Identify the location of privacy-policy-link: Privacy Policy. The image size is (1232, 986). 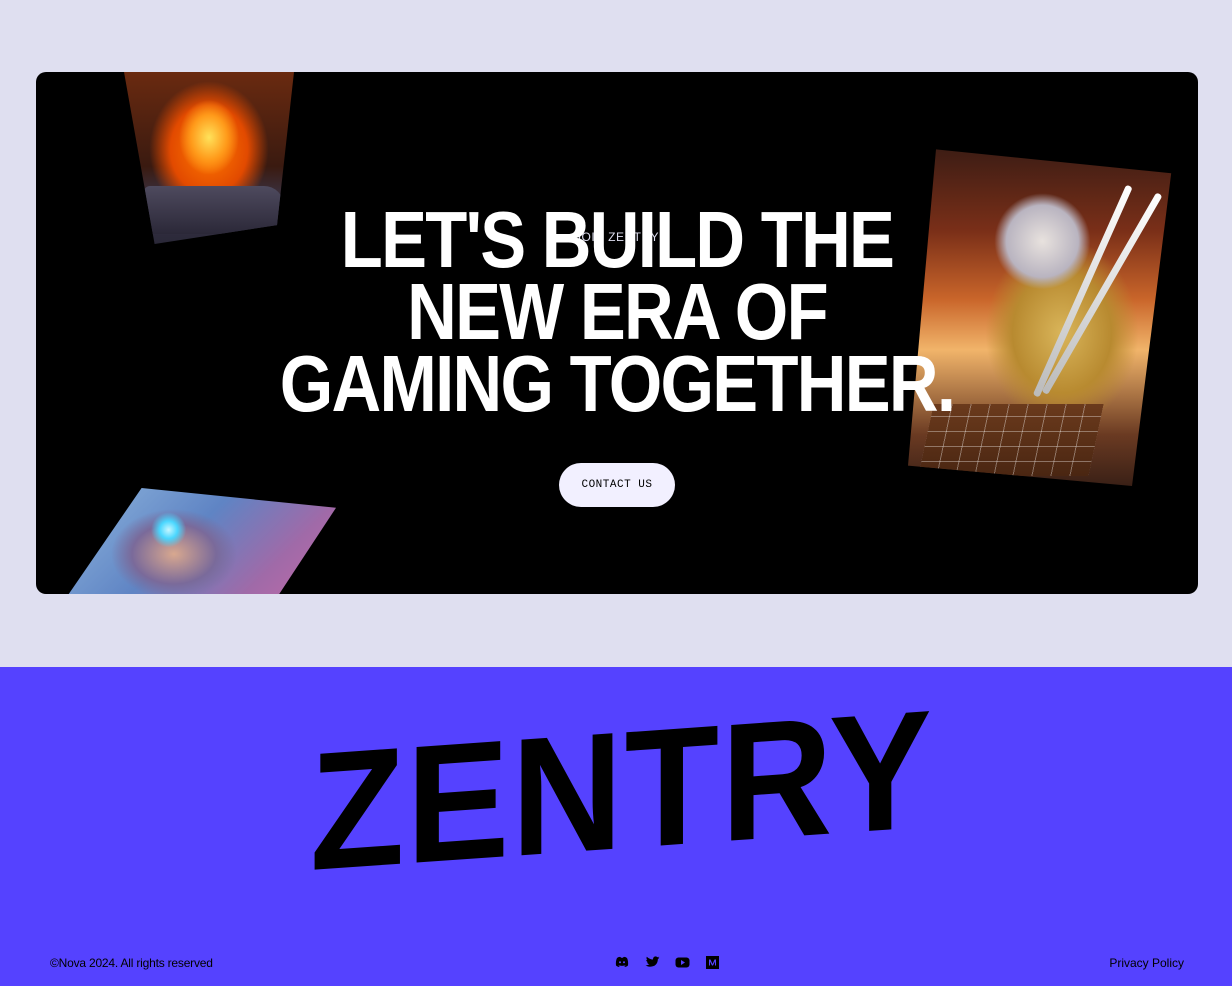
(1146, 963).